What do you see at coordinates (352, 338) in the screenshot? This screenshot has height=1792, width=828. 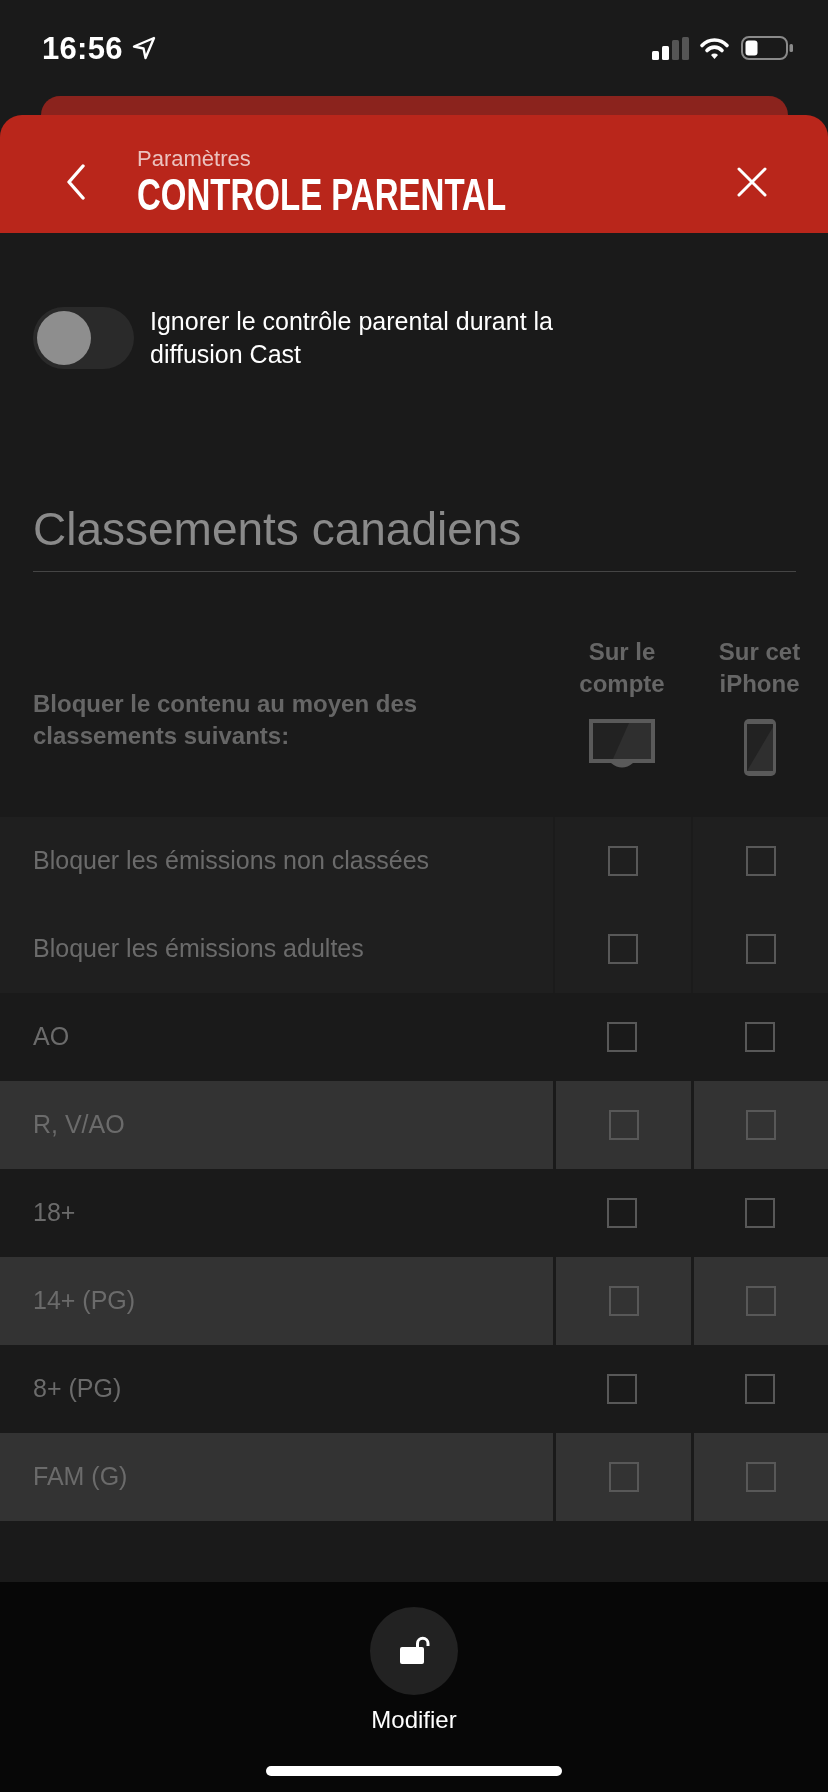 I see `toggle-label: Ignorer le contrôle parental durant la diffusion Cast` at bounding box center [352, 338].